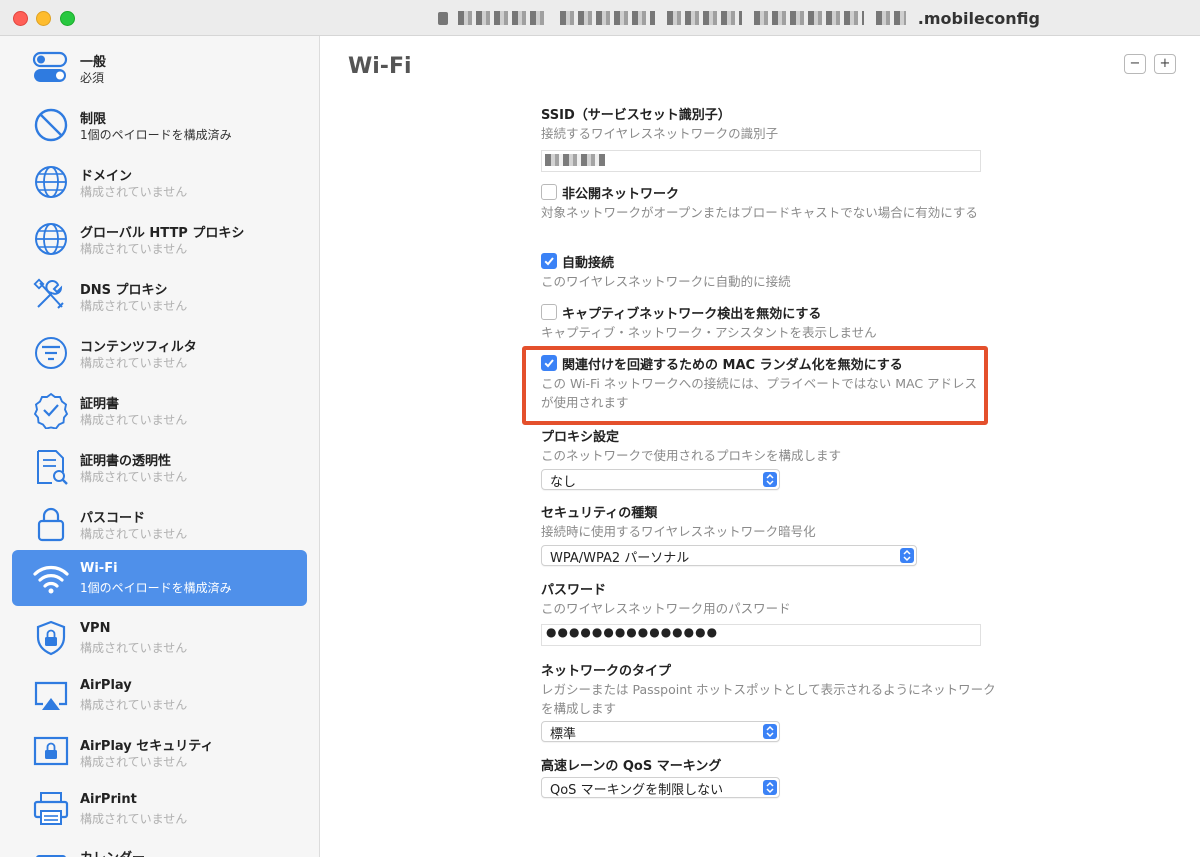  What do you see at coordinates (709, 332) in the screenshot?
I see `captive-detection-description: キャプティブ・ネットワーク・アシスタントを表示しません` at bounding box center [709, 332].